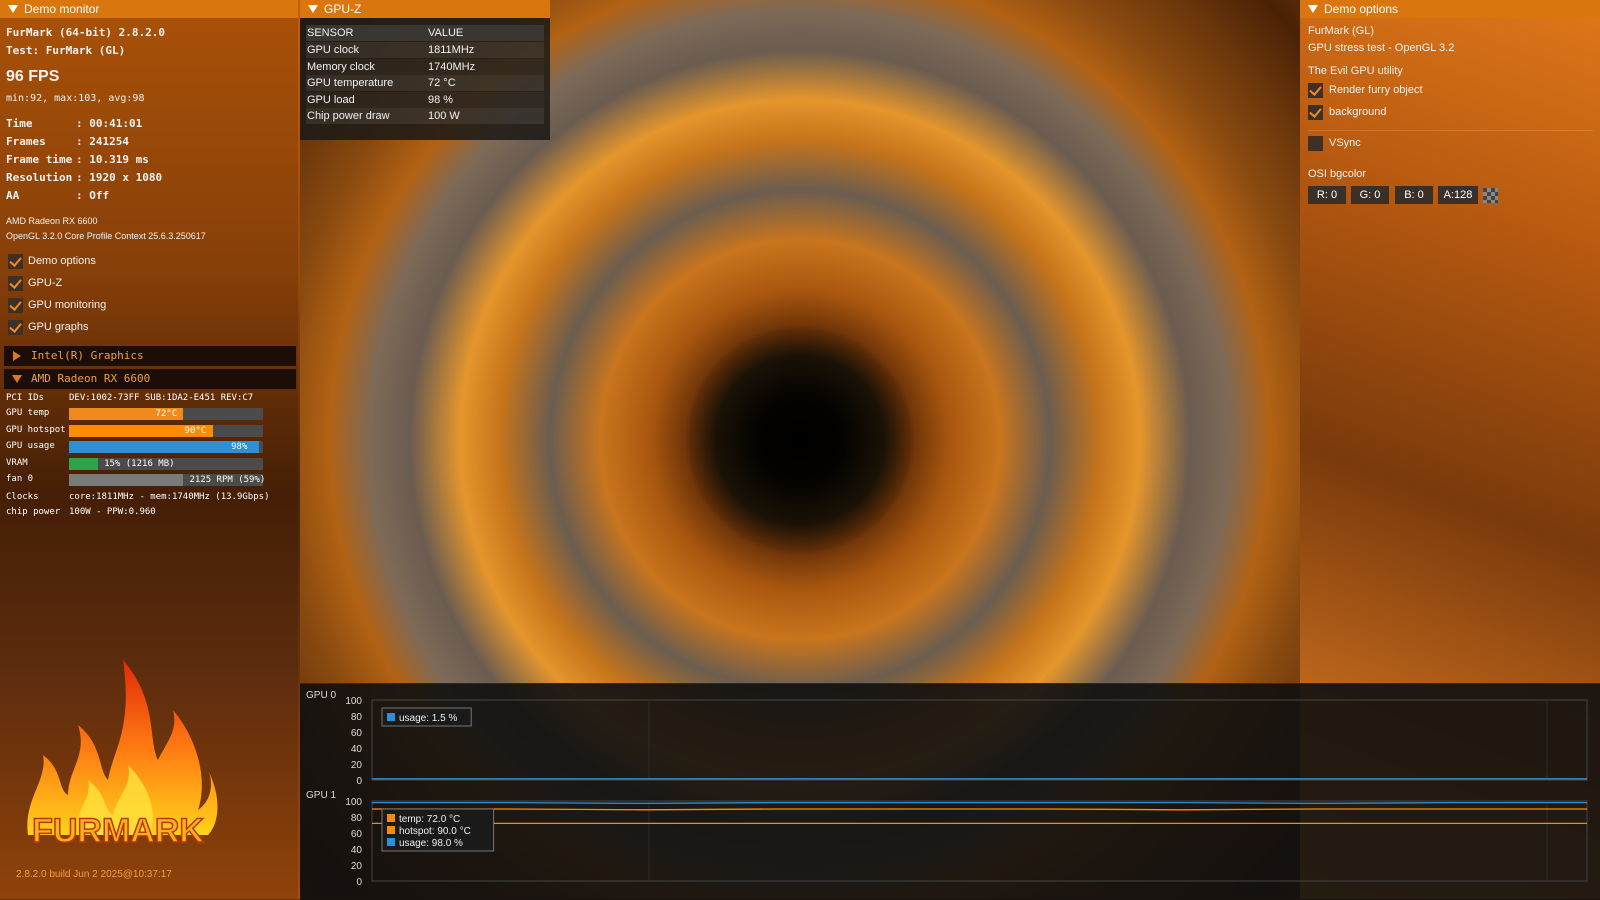 This screenshot has width=1600, height=900. I want to click on stat-value: : 10.319 ms, so click(112, 159).